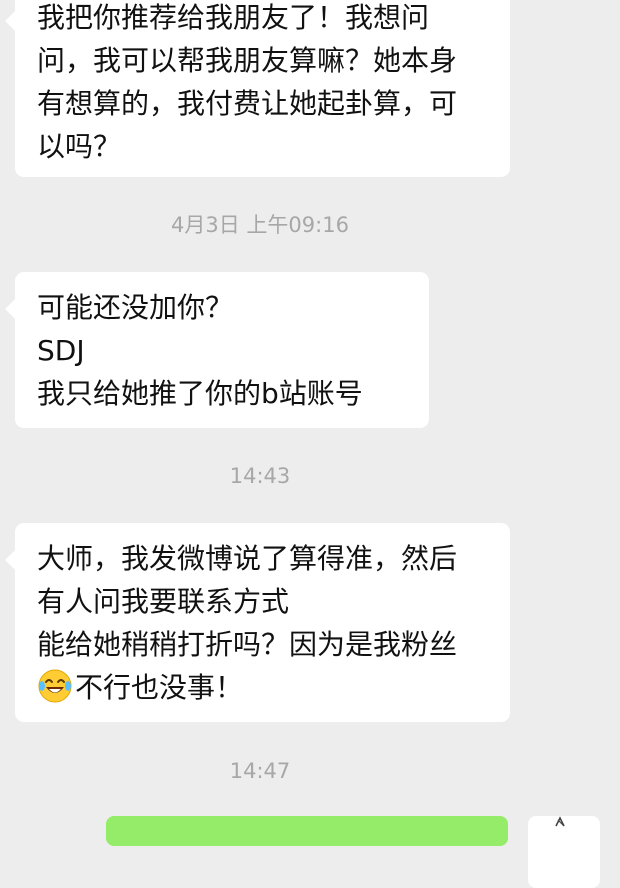  I want to click on message-1-line-2: 问，我可以帮我朋友算嘛？她本身, so click(247, 60).